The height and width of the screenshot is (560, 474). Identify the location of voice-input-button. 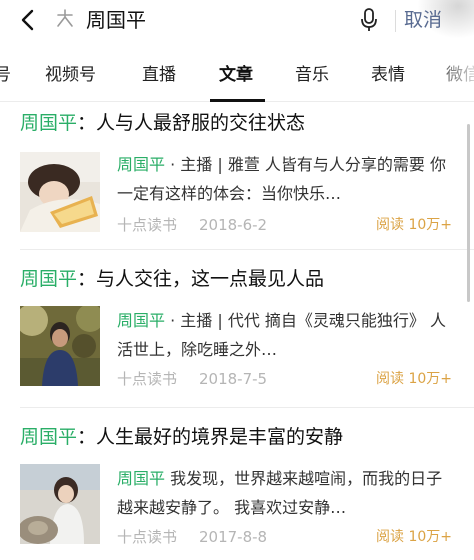
(369, 20).